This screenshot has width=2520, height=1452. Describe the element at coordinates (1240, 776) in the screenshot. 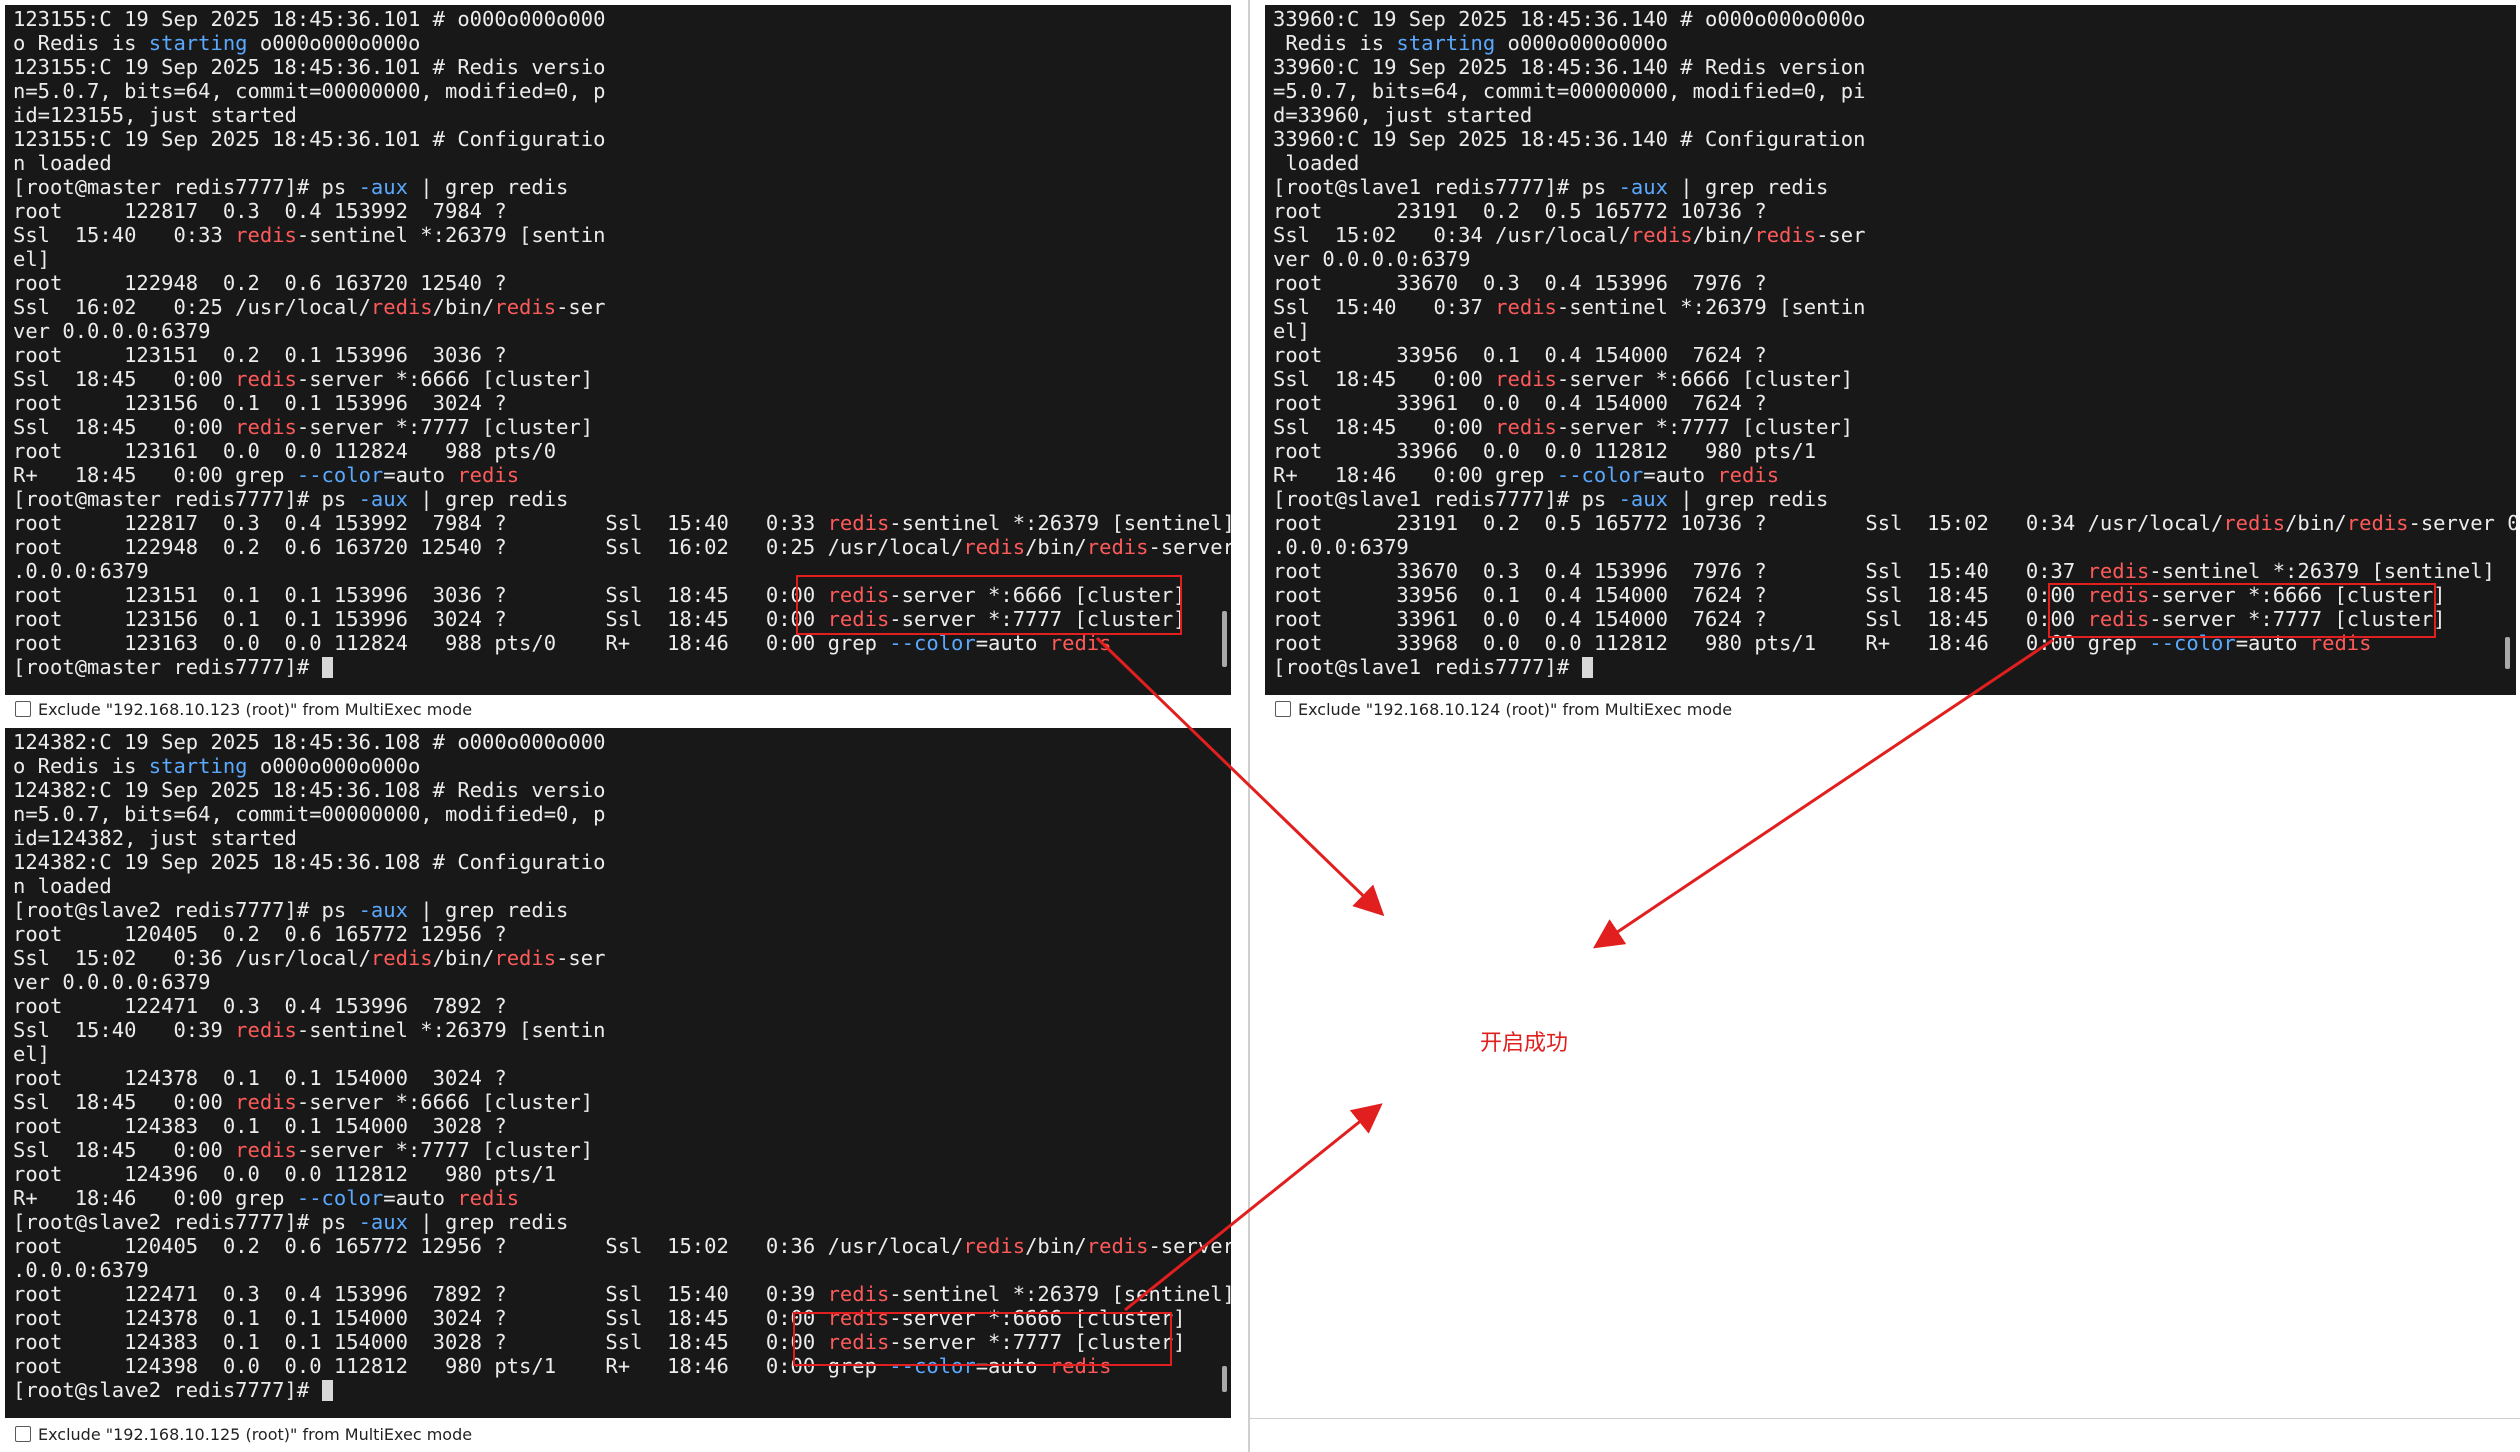

I see `arrow-from-master` at that location.